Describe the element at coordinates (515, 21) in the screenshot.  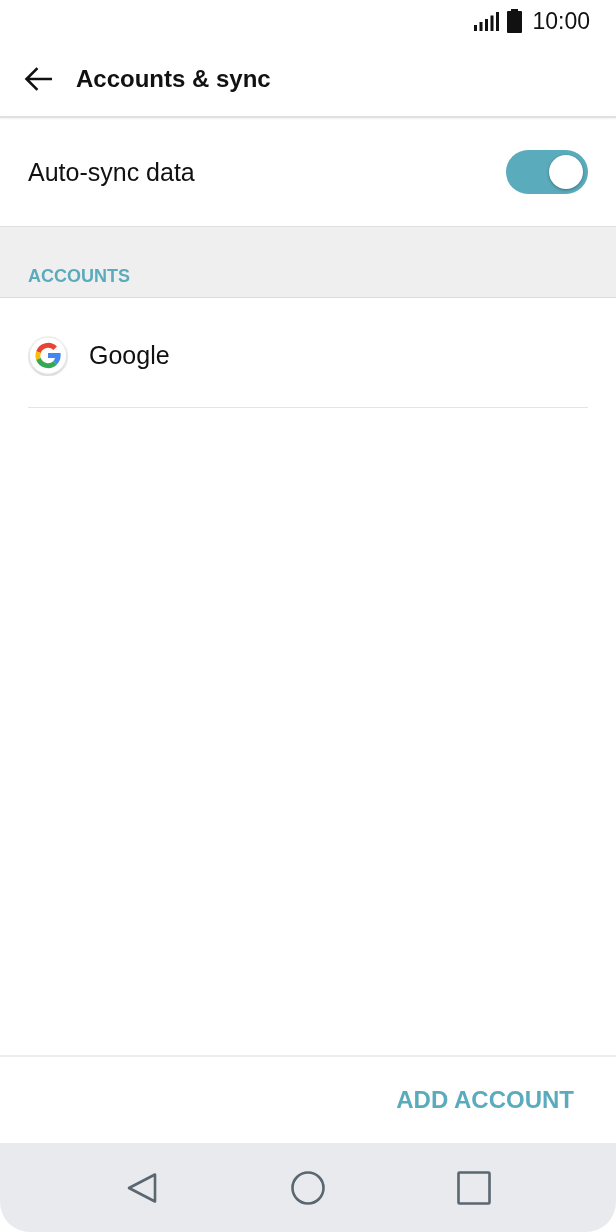
I see `battery-icon` at that location.